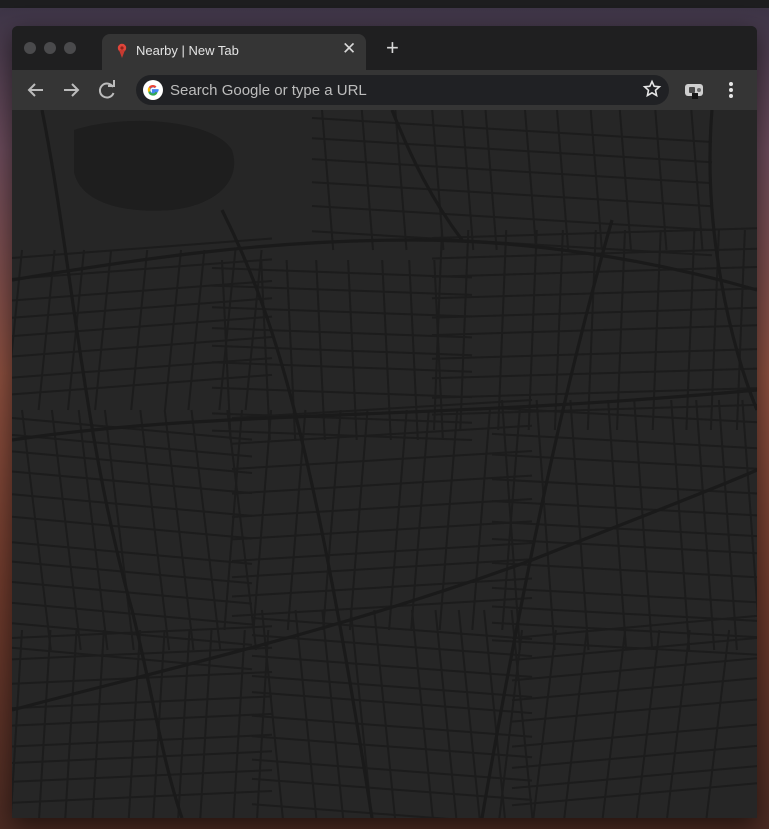 The height and width of the screenshot is (829, 769). I want to click on tab-strip: Nearby | New Tab ✕ +, so click(384, 48).